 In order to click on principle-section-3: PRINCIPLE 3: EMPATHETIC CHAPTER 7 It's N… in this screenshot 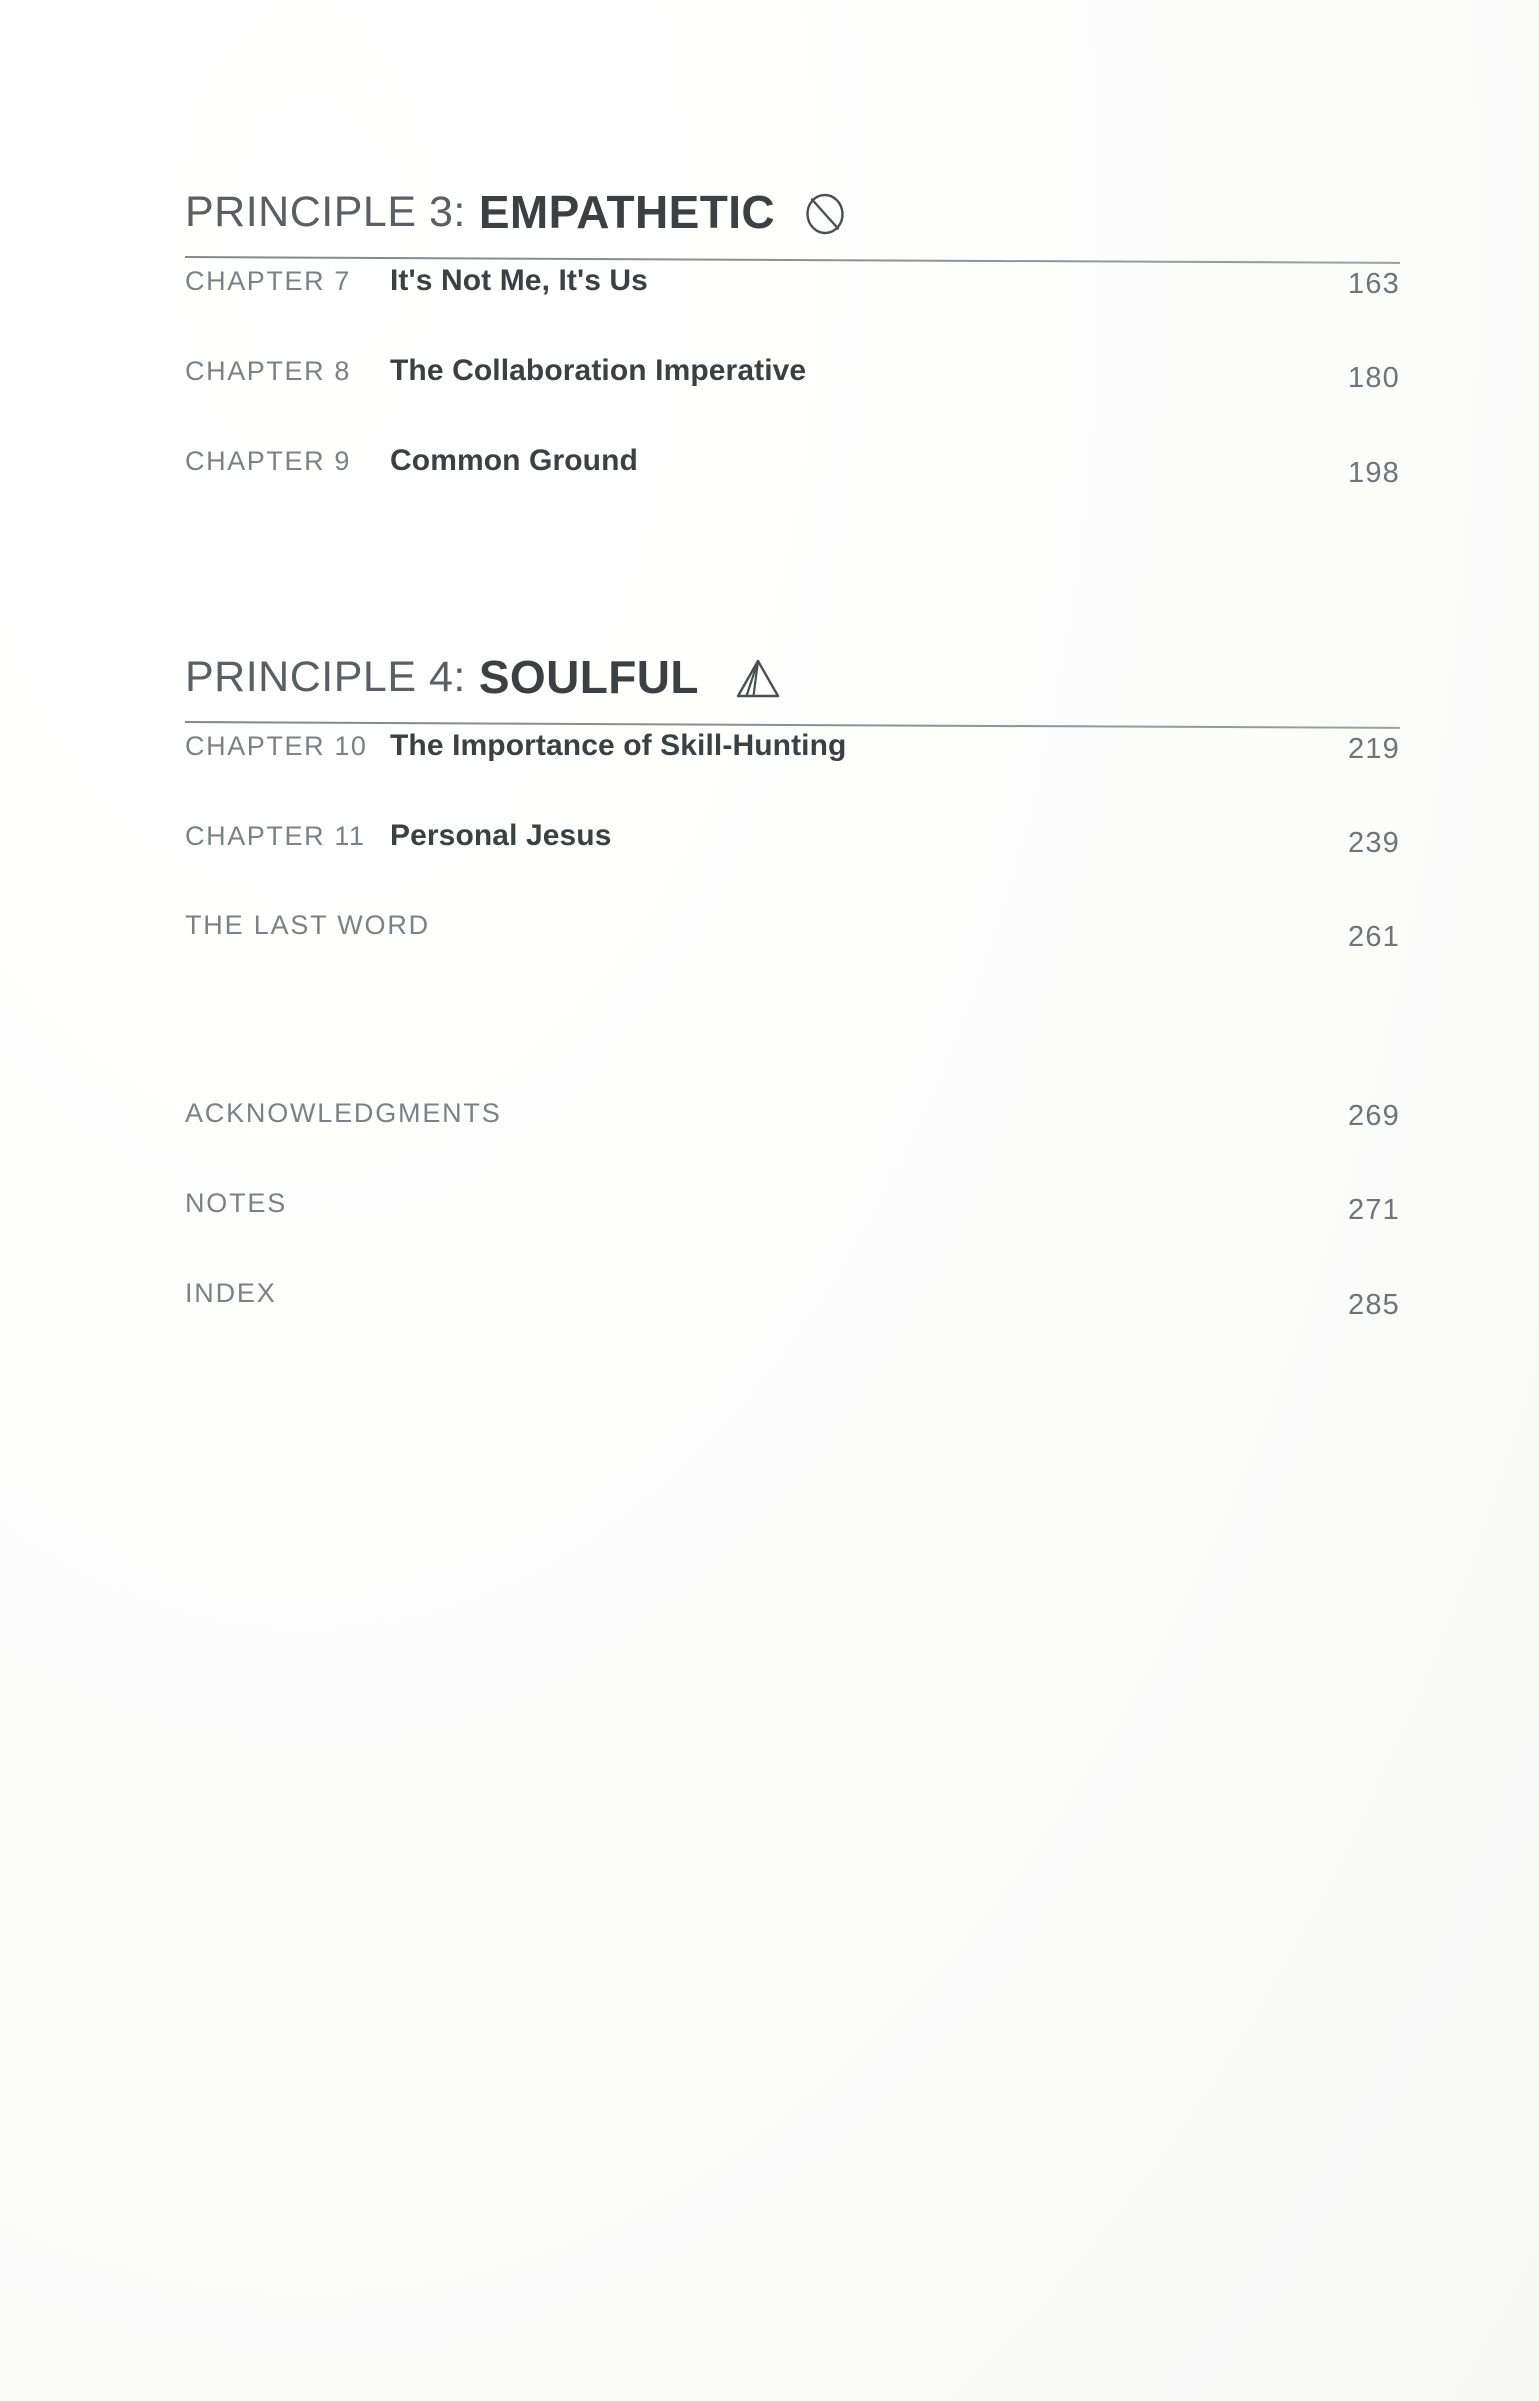, I will do `click(792, 359)`.